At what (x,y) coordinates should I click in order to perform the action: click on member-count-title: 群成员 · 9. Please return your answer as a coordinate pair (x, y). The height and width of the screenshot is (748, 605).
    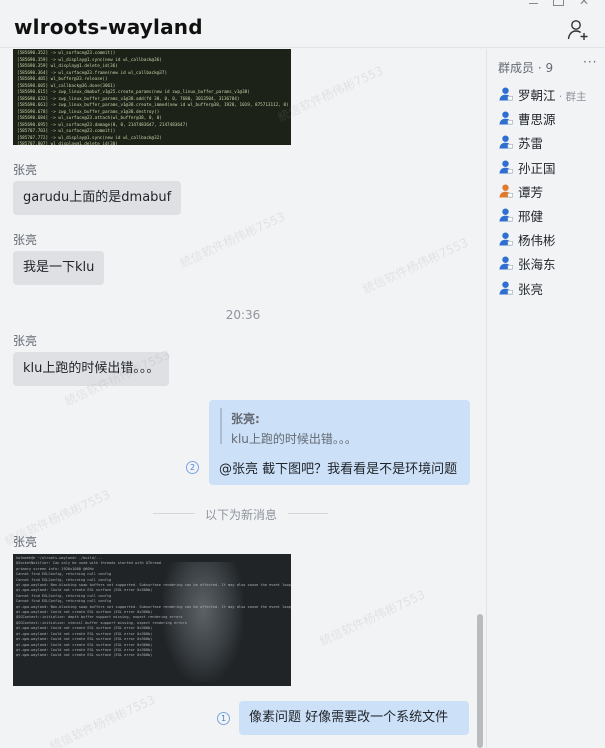
    Looking at the image, I should click on (526, 68).